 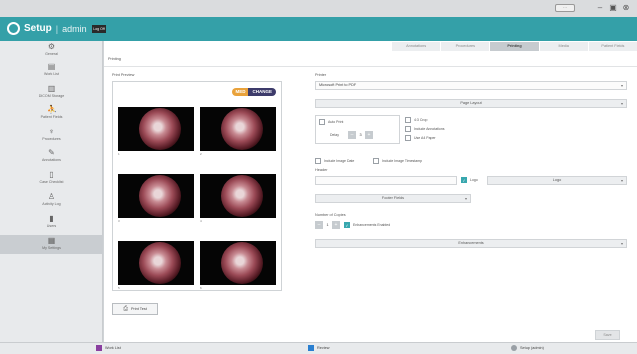 I want to click on tab-procedures: Procedures, so click(x=465, y=46).